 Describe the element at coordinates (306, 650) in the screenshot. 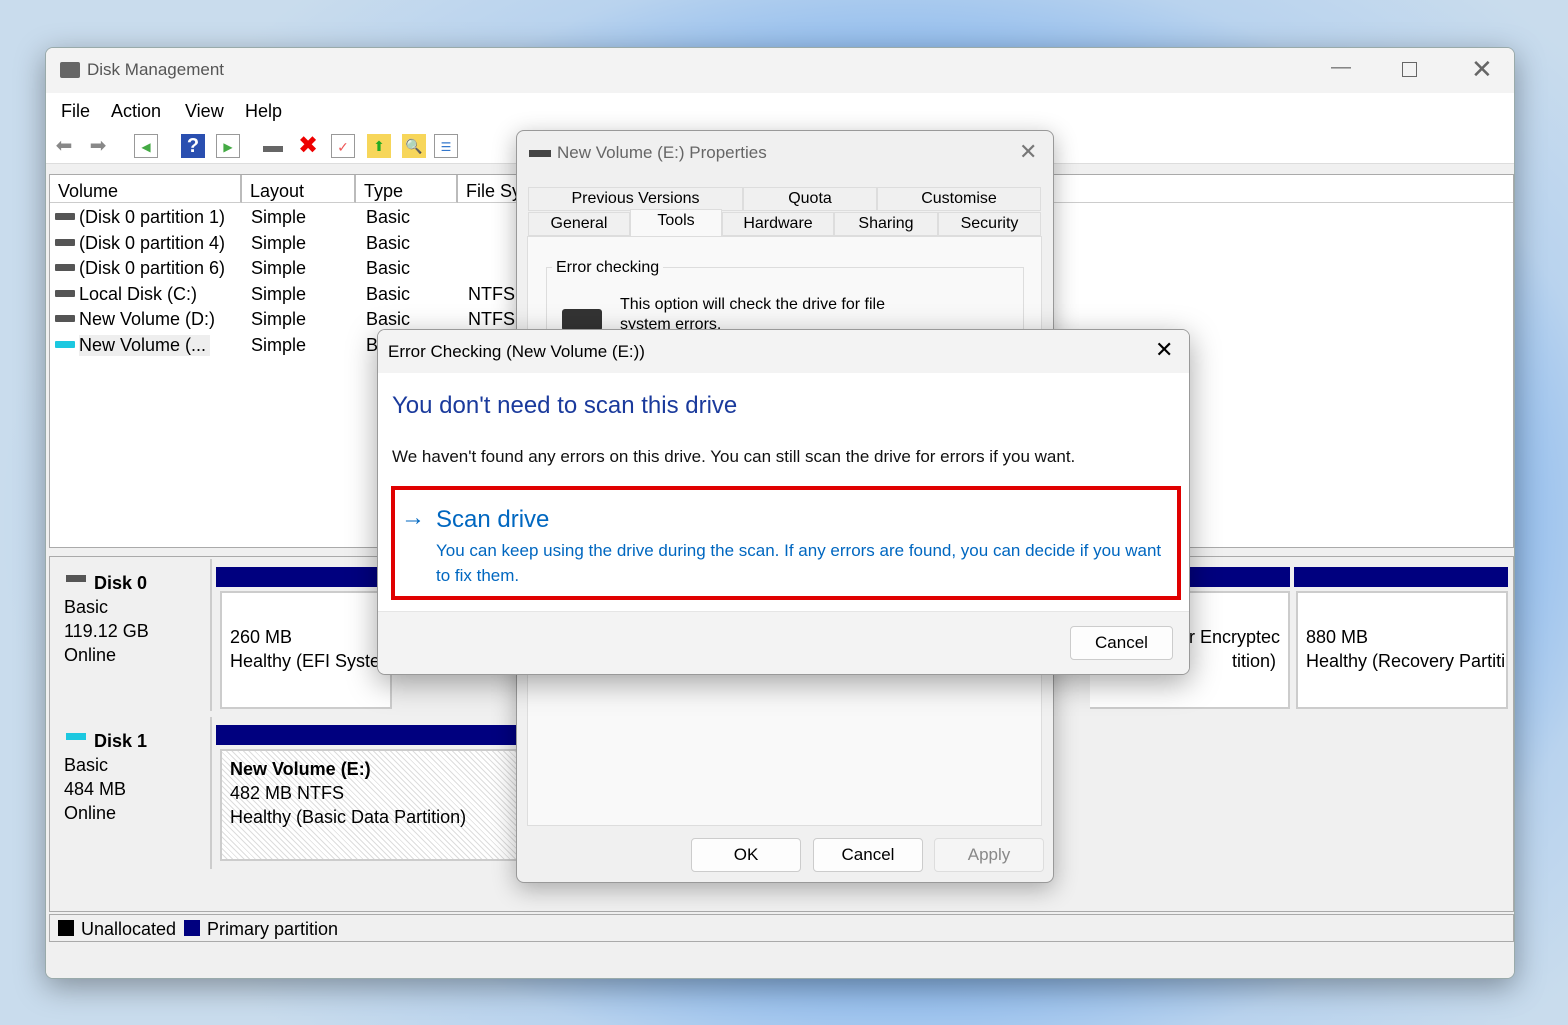

I see `partition-efi: 260 MB Healthy (EFI System` at that location.